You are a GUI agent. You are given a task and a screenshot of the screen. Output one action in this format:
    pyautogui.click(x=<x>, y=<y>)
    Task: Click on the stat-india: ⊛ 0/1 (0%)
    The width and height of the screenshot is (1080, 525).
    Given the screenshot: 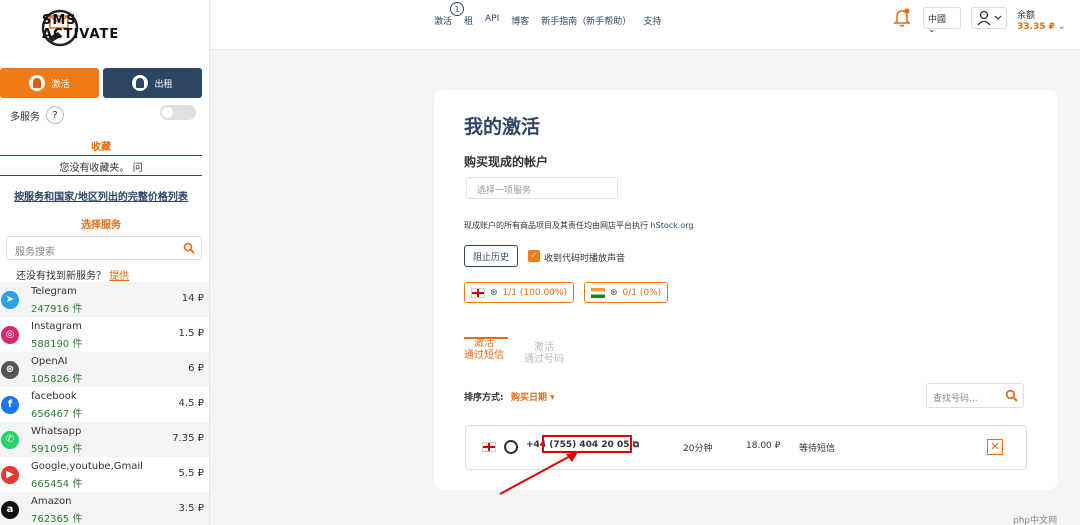 What is the action you would take?
    pyautogui.click(x=626, y=292)
    